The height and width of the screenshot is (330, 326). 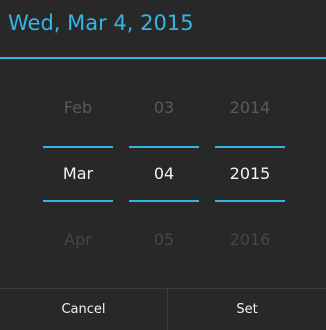 I want to click on month-spinner: Feb Mar Apr, so click(x=78, y=173).